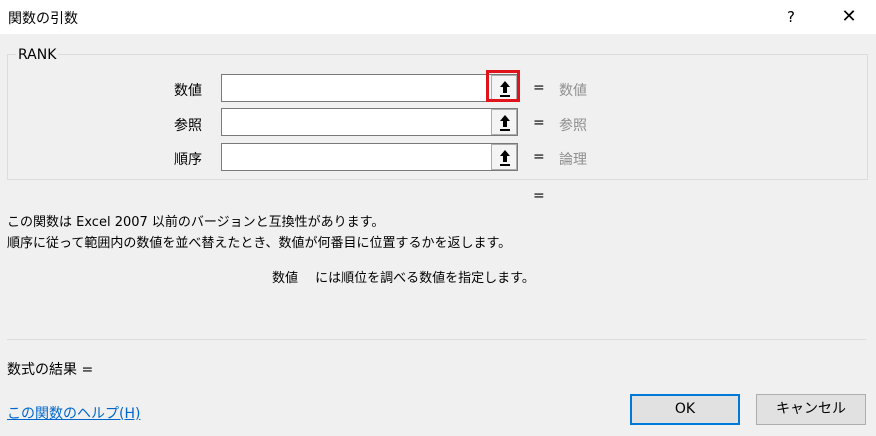  What do you see at coordinates (369, 157) in the screenshot?
I see `arg-input-order` at bounding box center [369, 157].